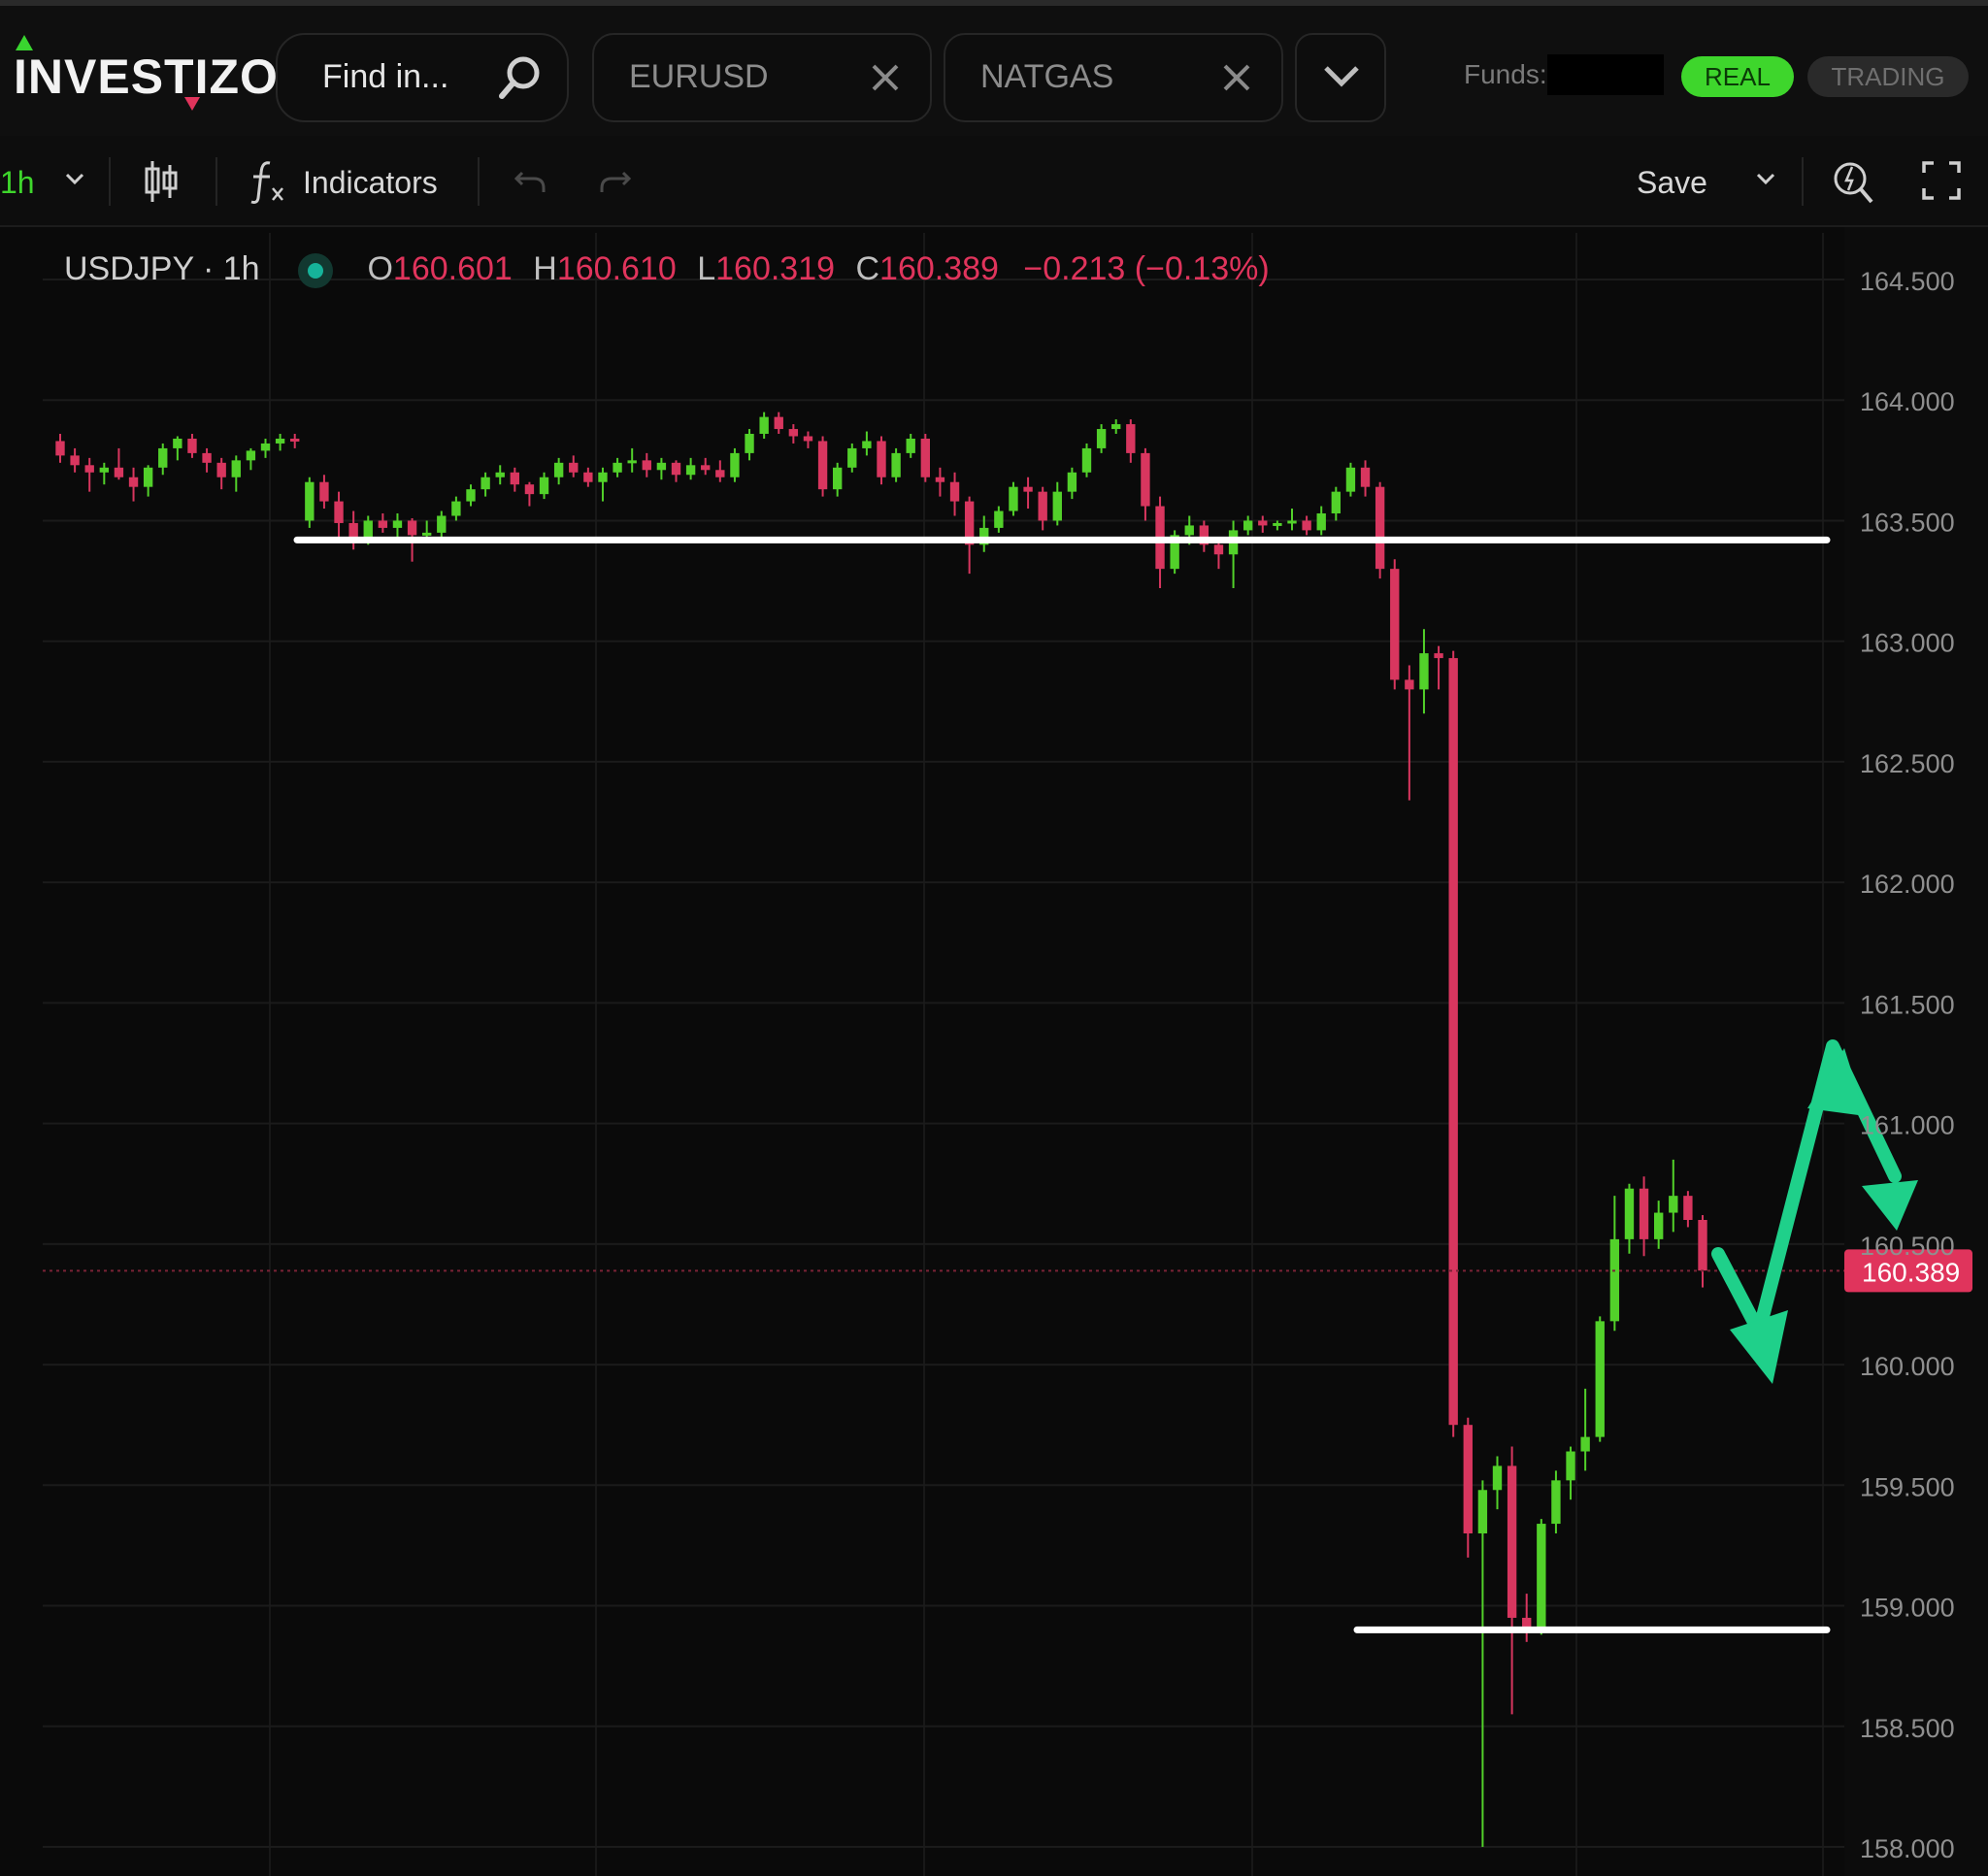  I want to click on high-label: H, so click(545, 268).